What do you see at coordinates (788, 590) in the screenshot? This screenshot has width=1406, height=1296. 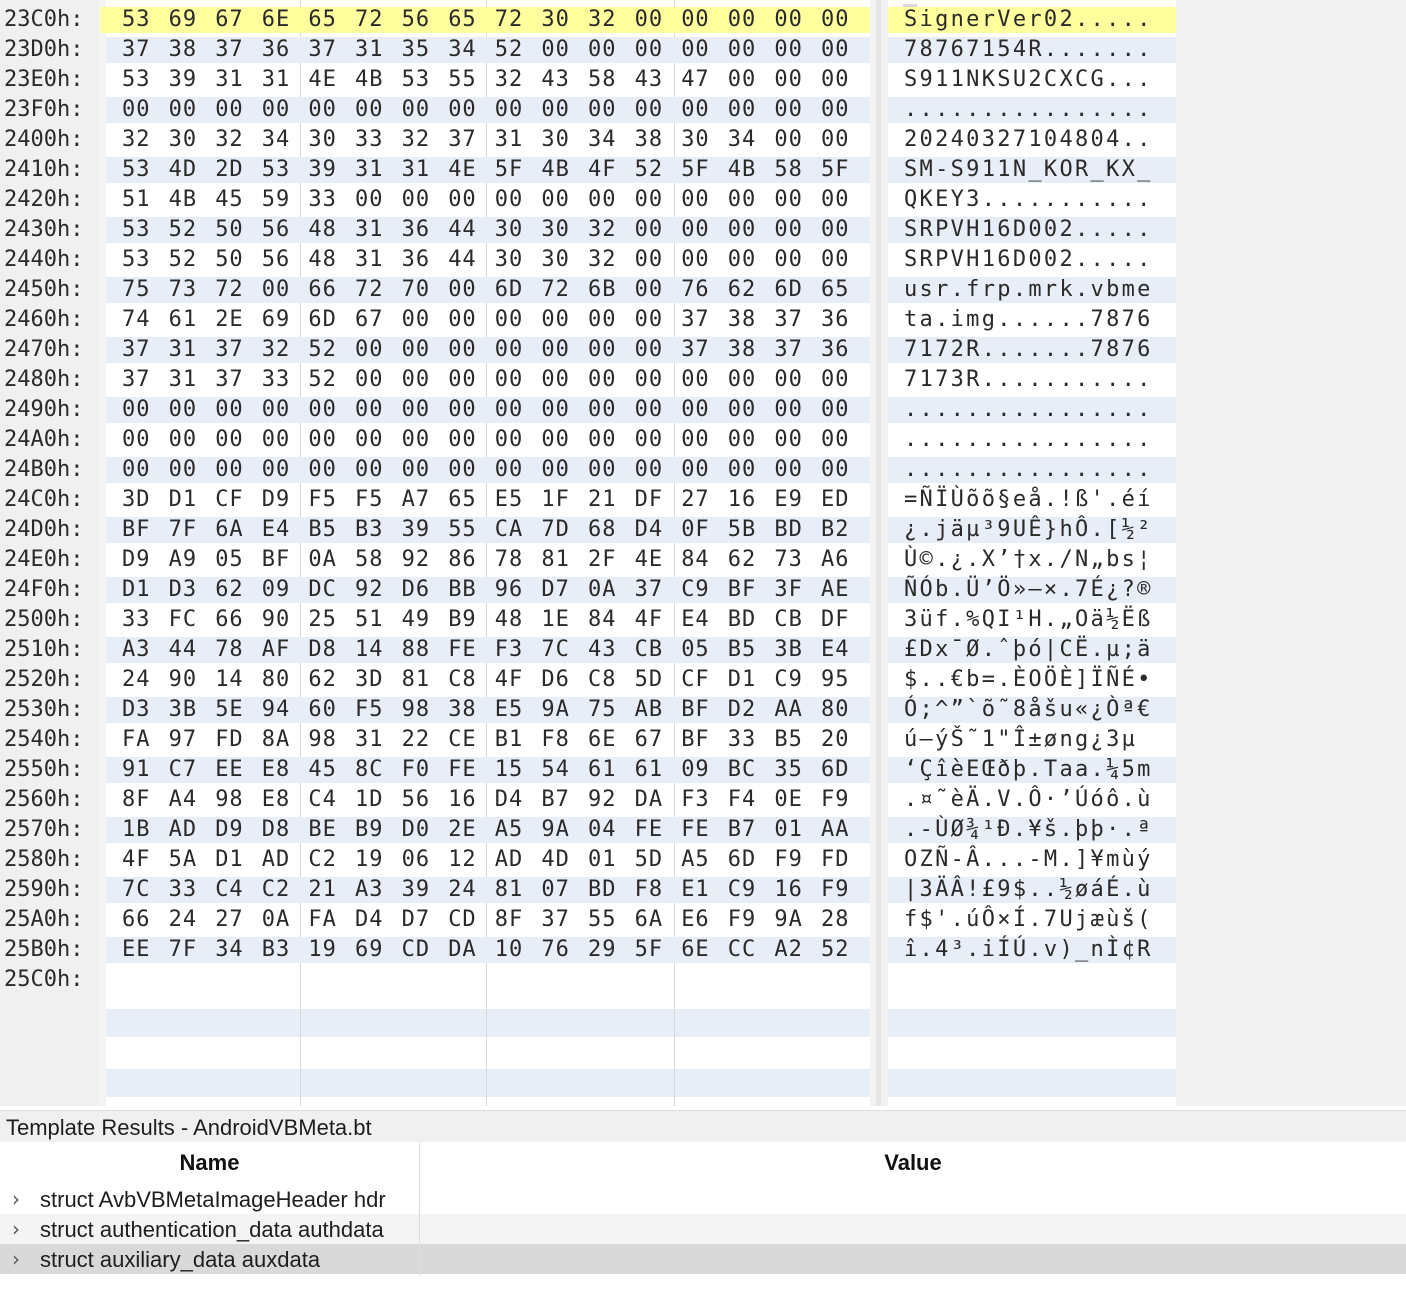 I see `hex-byte: 3F` at bounding box center [788, 590].